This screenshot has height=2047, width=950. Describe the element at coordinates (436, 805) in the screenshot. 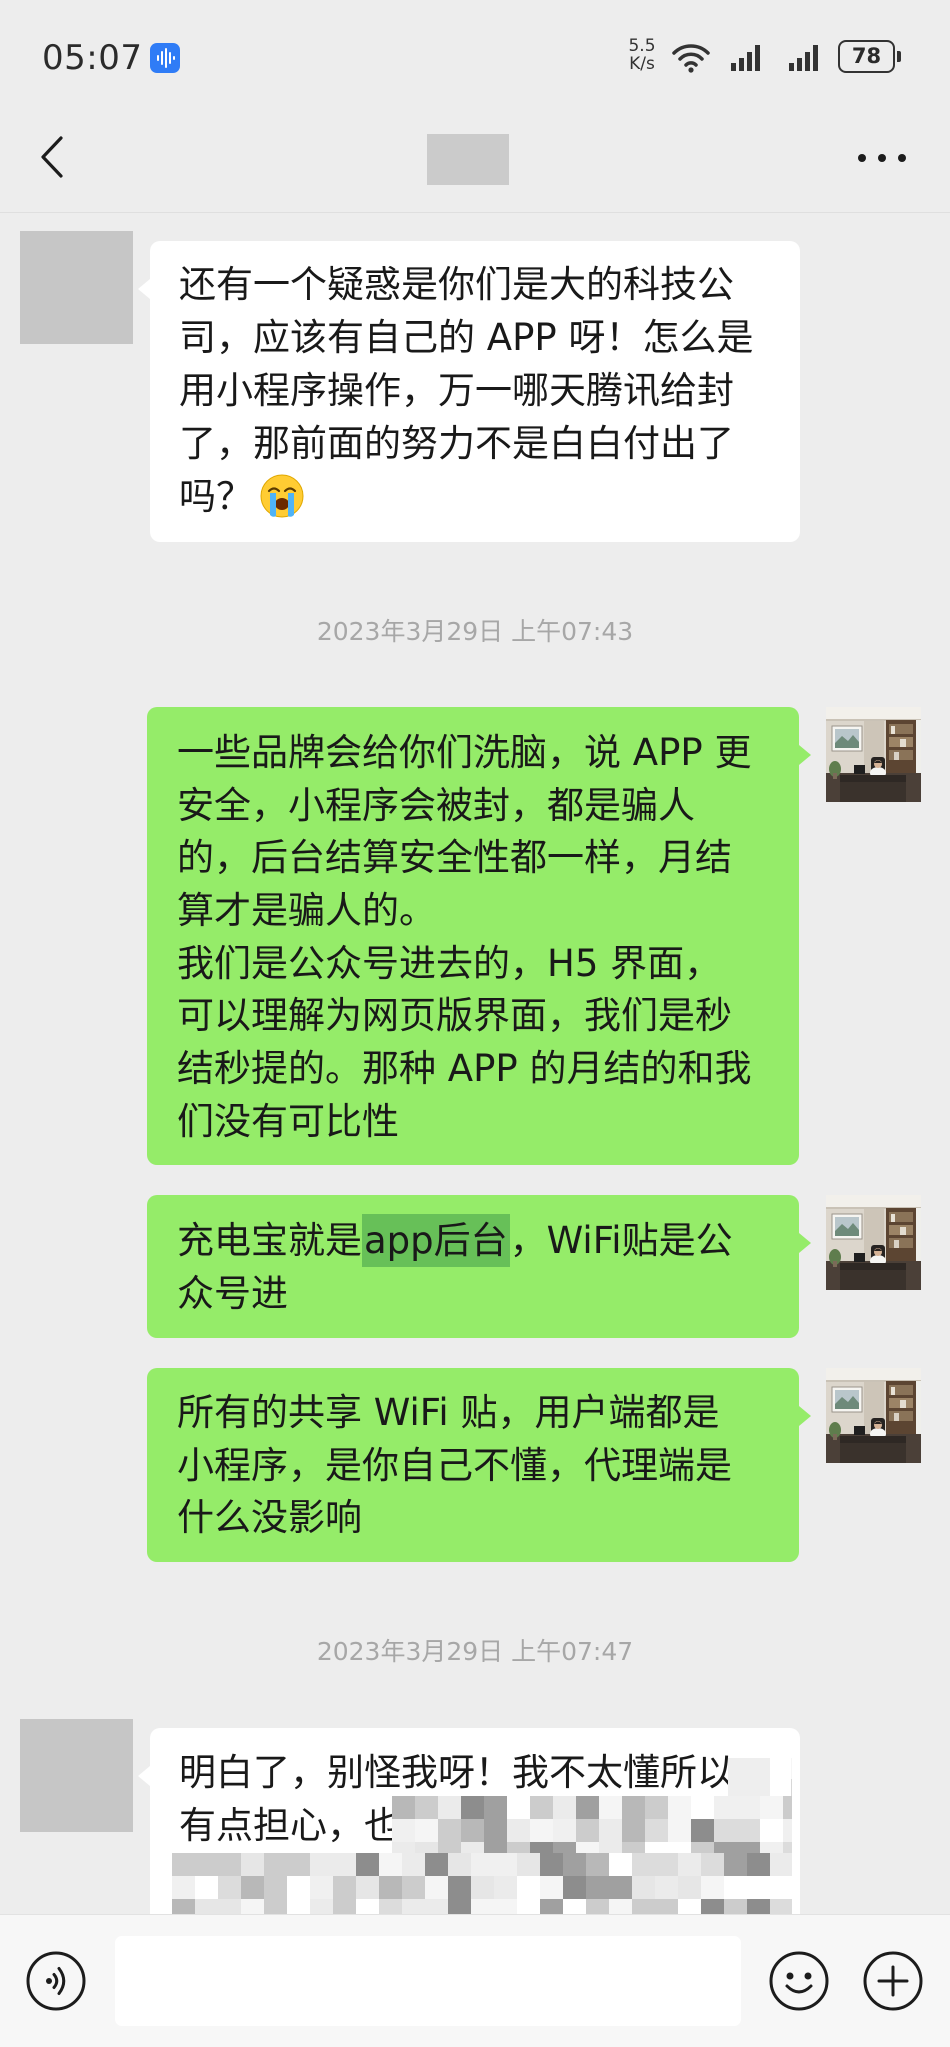

I see `message-text-line: 安全，小程序会被封，都是骗人` at that location.